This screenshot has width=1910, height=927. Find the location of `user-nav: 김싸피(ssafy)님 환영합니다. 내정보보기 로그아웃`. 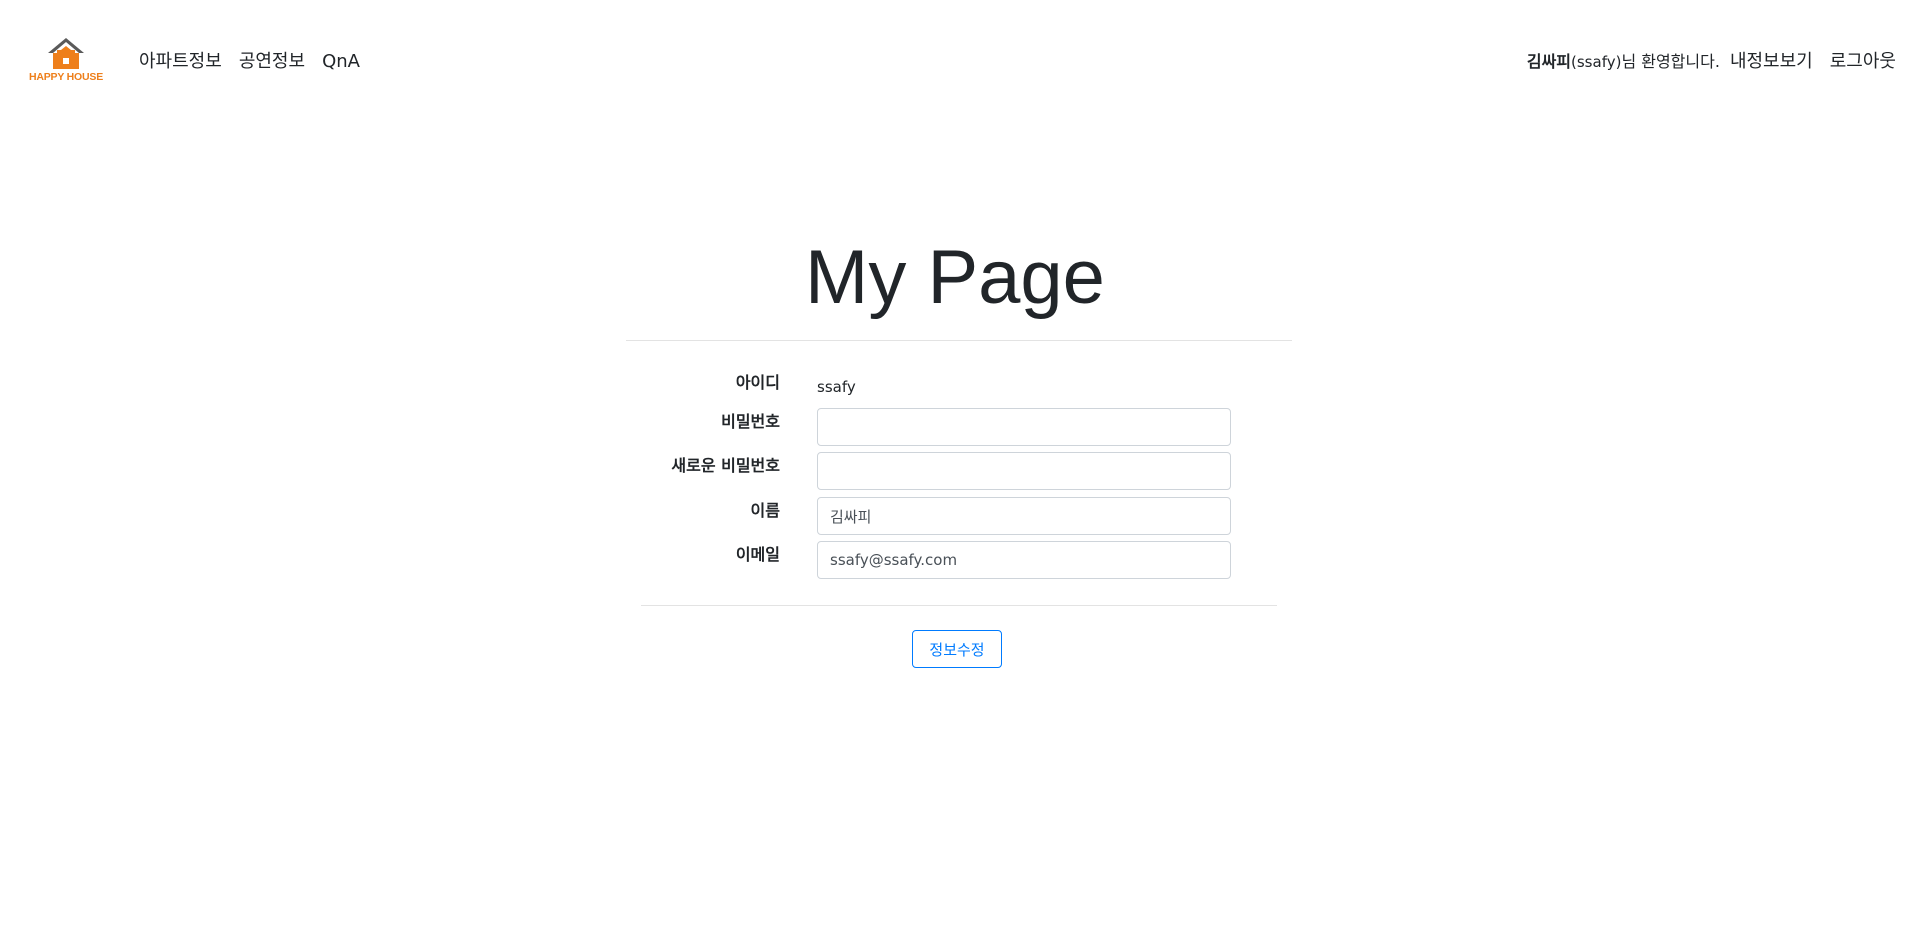

user-nav: 김싸피(ssafy)님 환영합니다. 내정보보기 로그아웃 is located at coordinates (1711, 62).